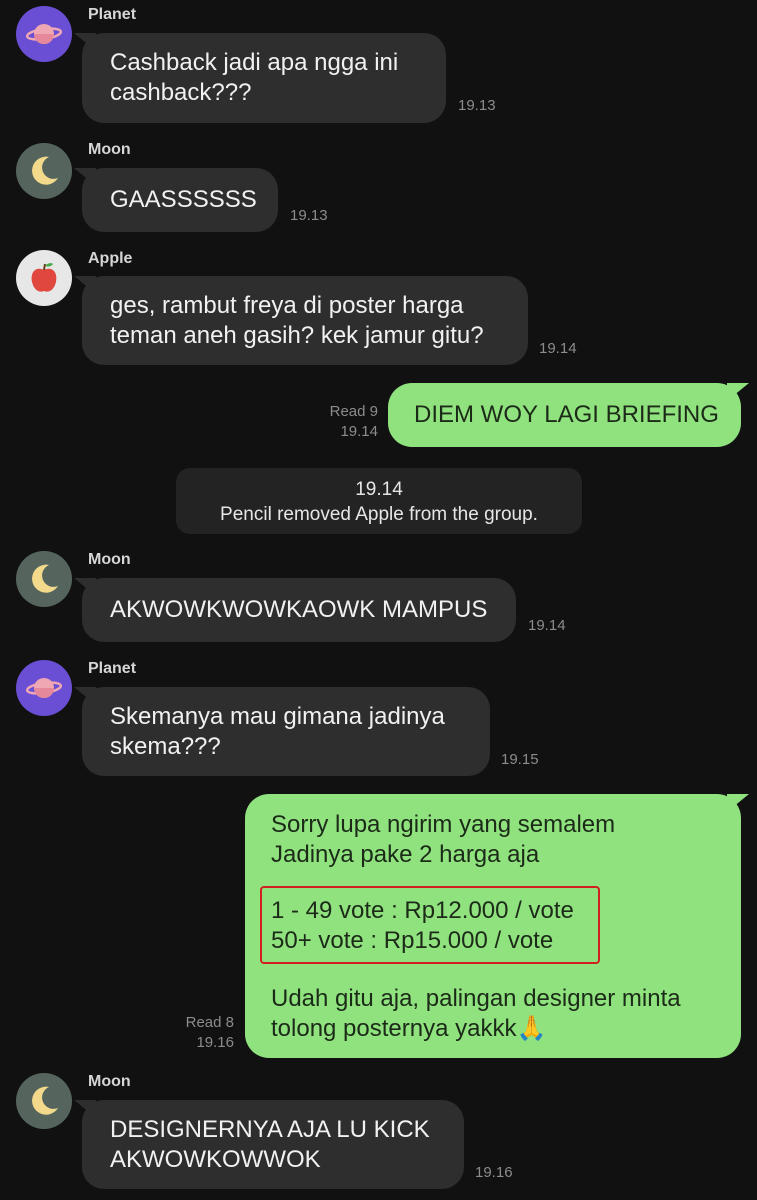 This screenshot has height=1200, width=757. I want to click on message-text: GAASSSSSS, so click(183, 199).